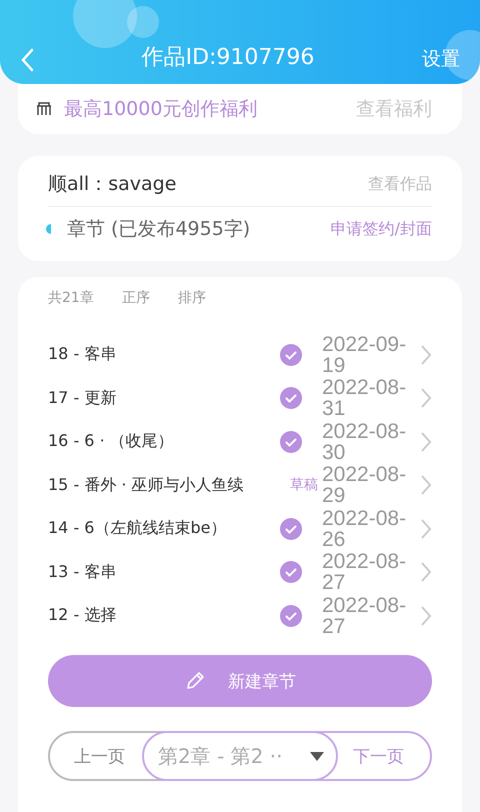 Image resolution: width=480 pixels, height=812 pixels. What do you see at coordinates (365, 355) in the screenshot?
I see `chapter-date: 2022-09-19` at bounding box center [365, 355].